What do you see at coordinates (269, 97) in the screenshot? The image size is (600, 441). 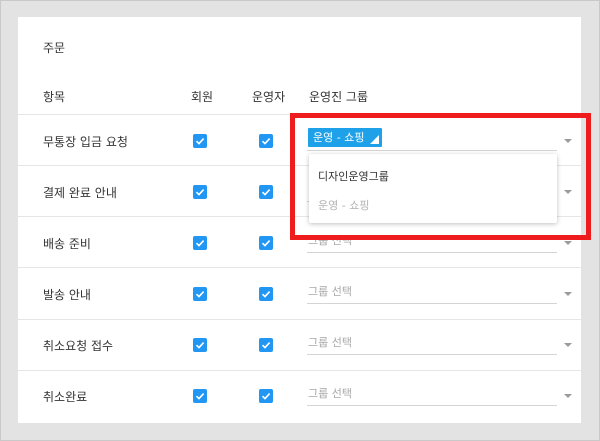 I see `column-header-operator: 운영자` at bounding box center [269, 97].